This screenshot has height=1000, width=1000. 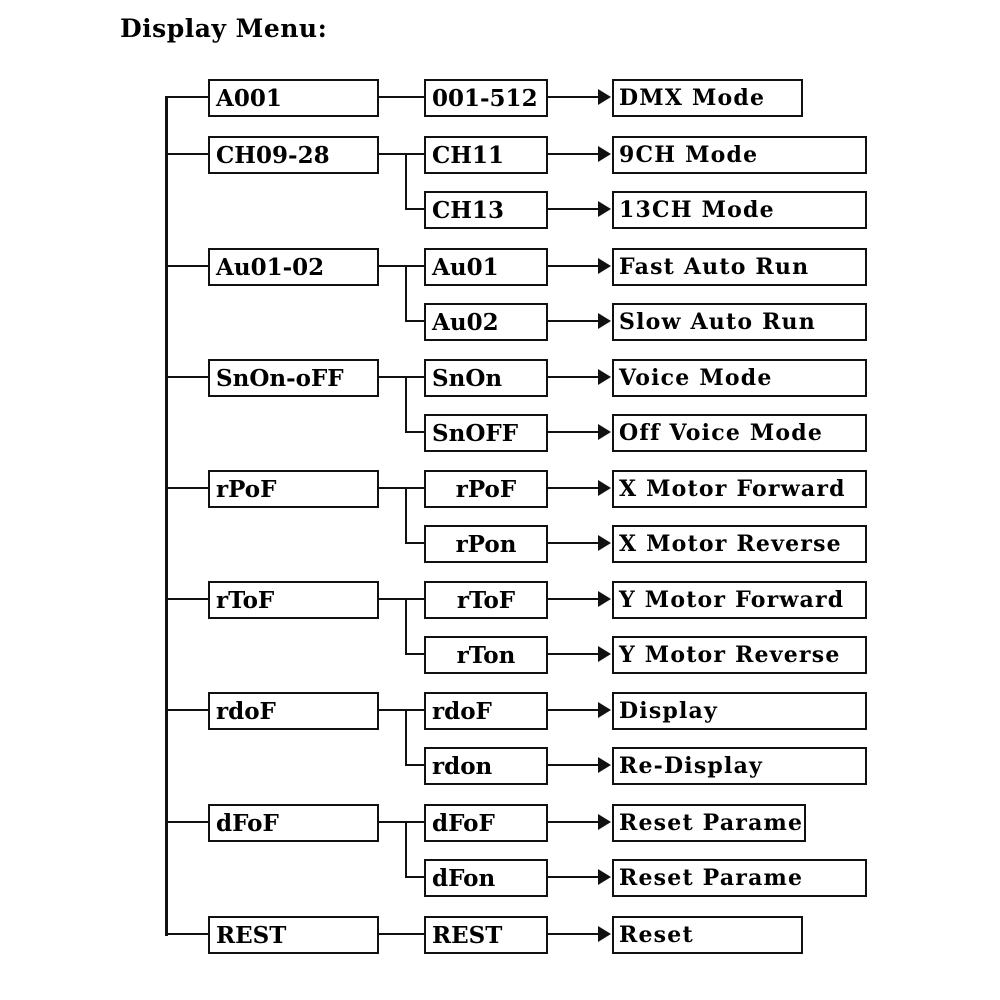 I want to click on node-level1-rtof: rToF, so click(x=293, y=600).